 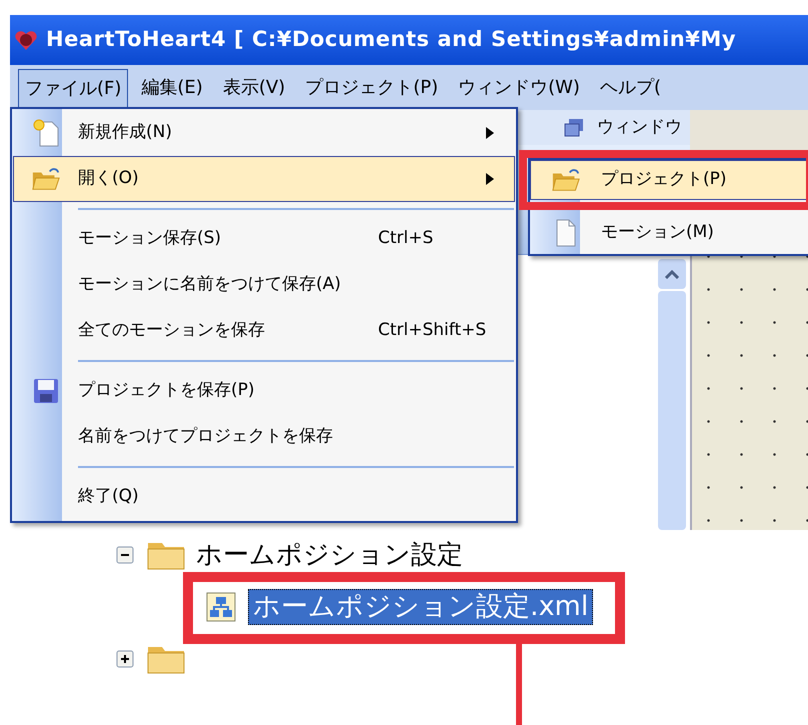 I want to click on diagram-file-icon, so click(x=221, y=607).